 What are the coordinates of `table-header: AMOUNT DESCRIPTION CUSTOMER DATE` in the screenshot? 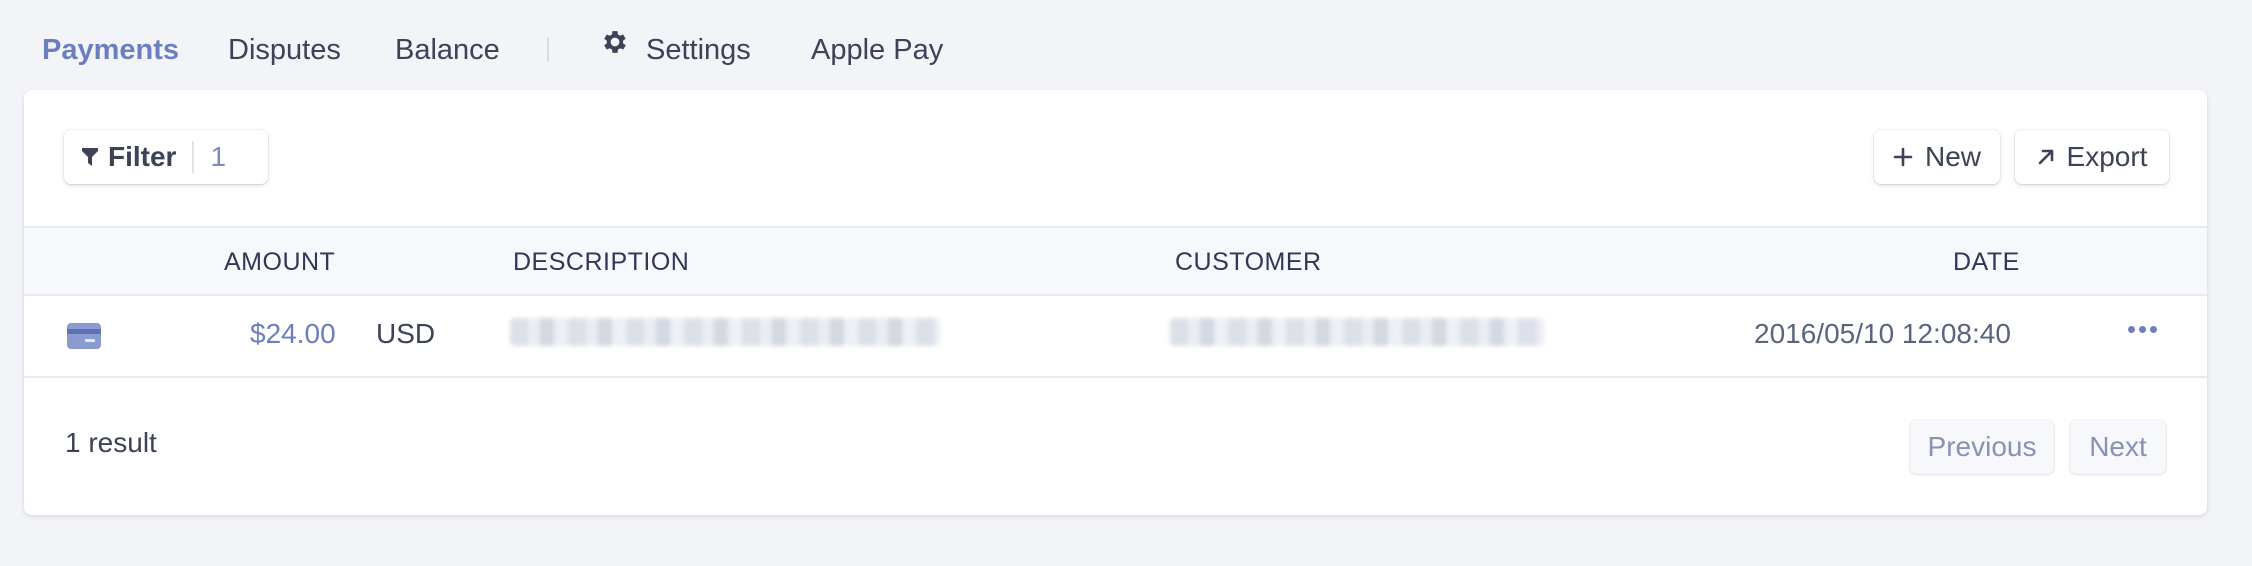 It's located at (1115, 261).